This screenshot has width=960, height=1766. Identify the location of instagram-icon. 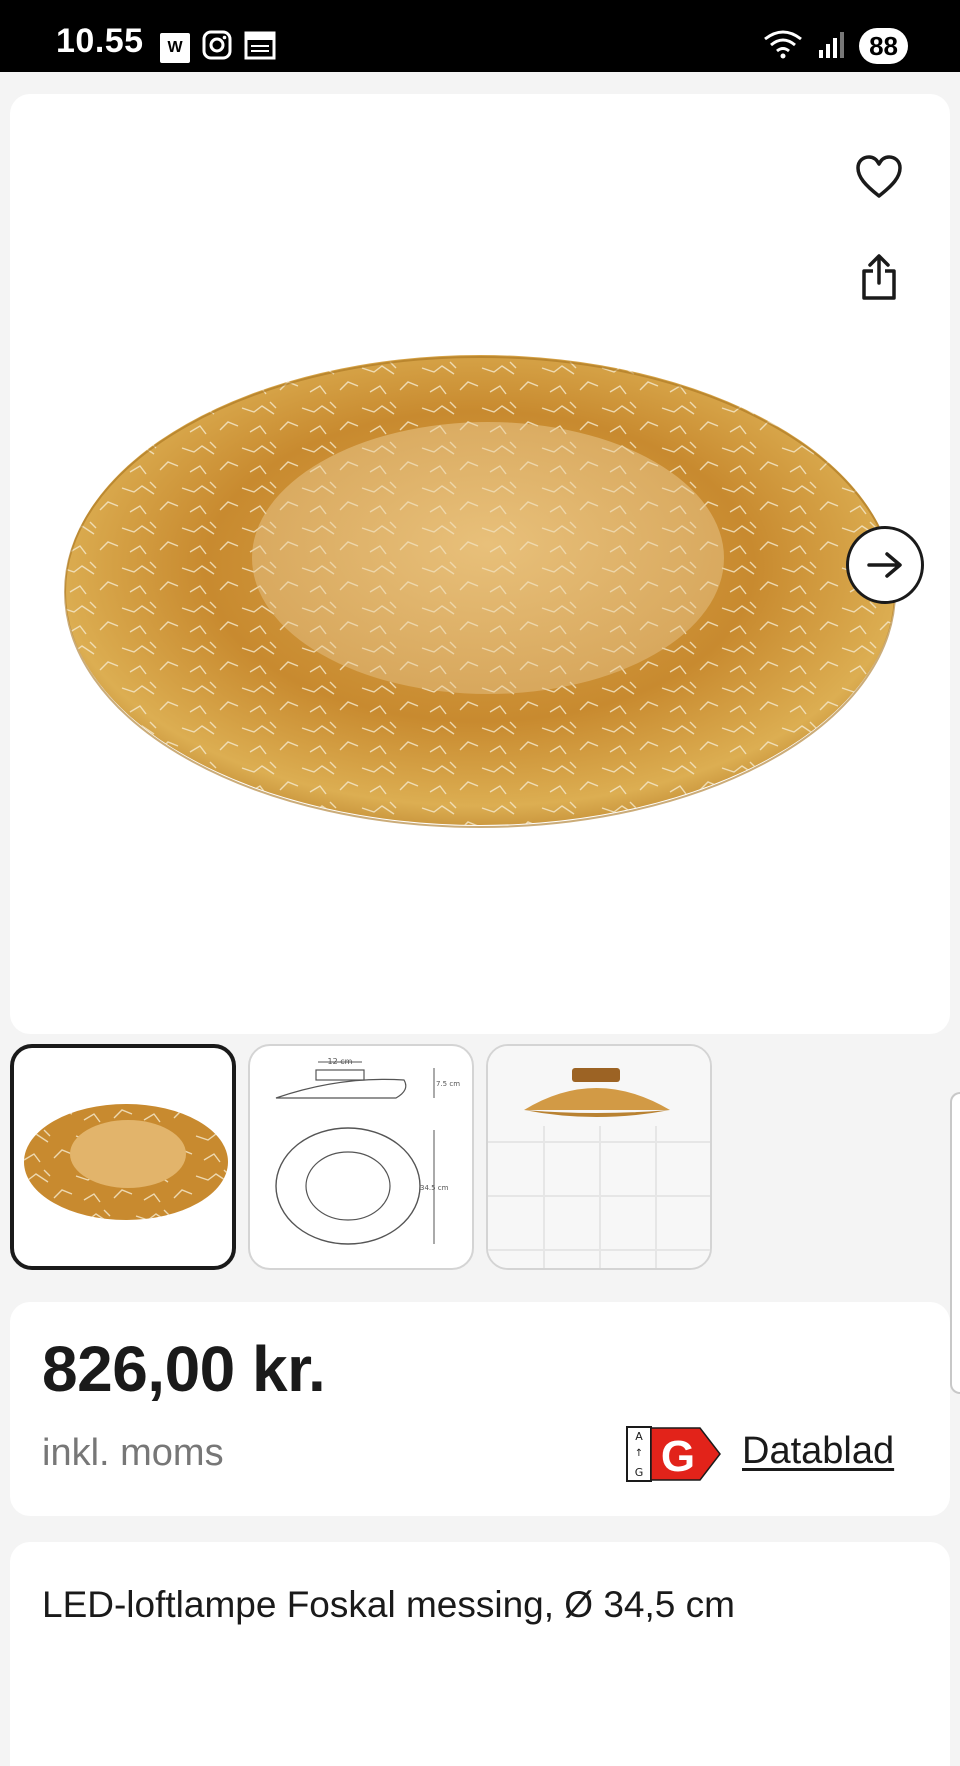
(217, 47).